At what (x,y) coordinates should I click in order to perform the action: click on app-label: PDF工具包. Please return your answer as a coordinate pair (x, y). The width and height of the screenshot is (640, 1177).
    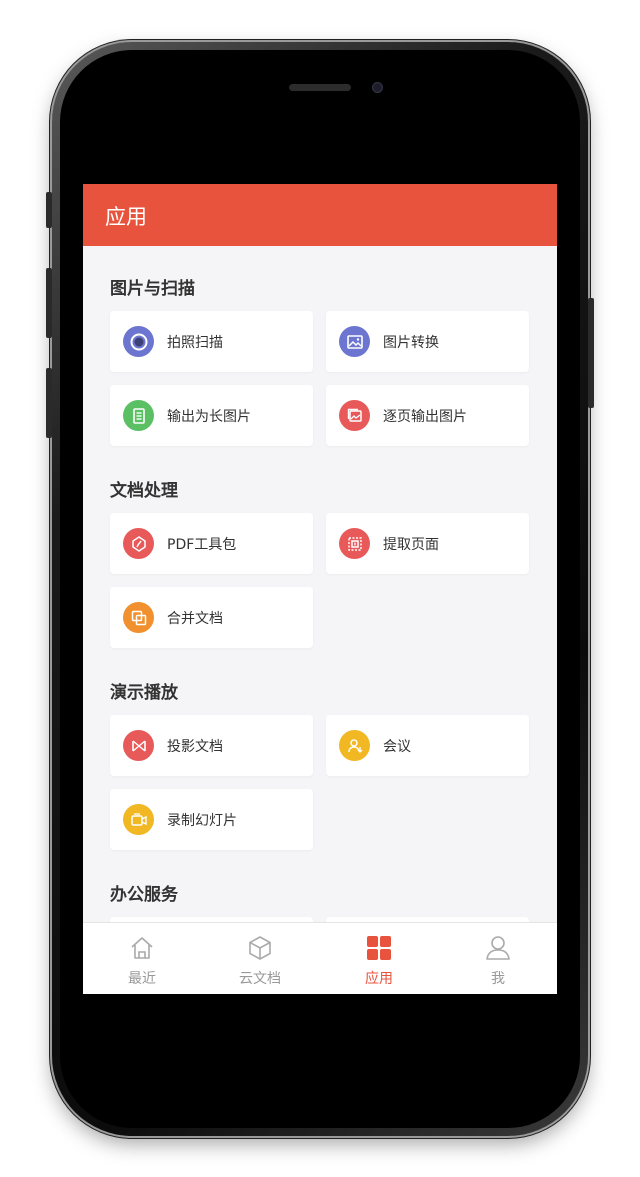
    Looking at the image, I should click on (202, 545).